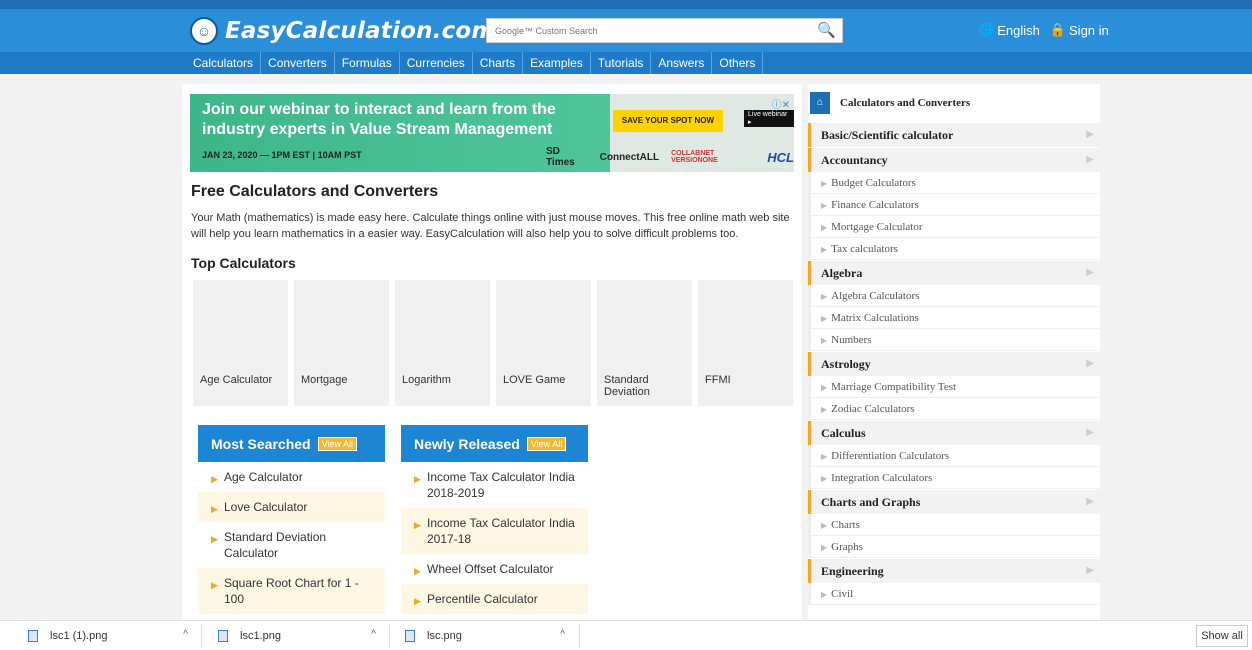 The width and height of the screenshot is (1252, 650). Describe the element at coordinates (494, 569) in the screenshot. I see `list-item: ▶ Wheel Offset Calculator` at that location.